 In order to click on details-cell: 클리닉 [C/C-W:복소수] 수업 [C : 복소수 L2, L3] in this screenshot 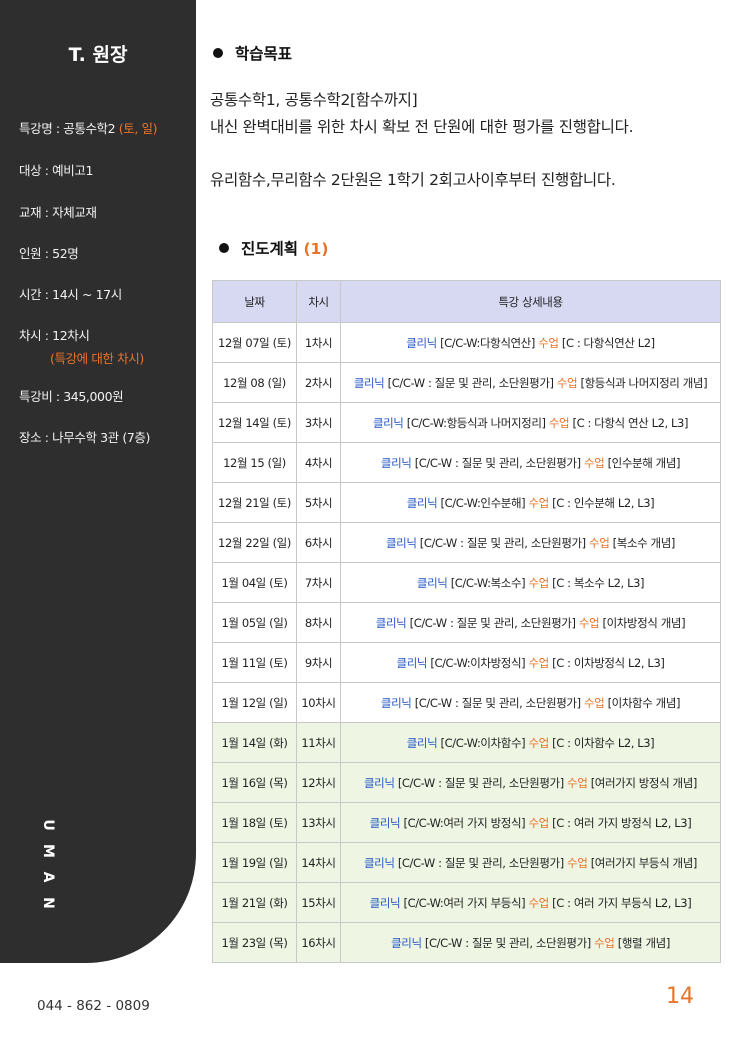, I will do `click(530, 582)`.